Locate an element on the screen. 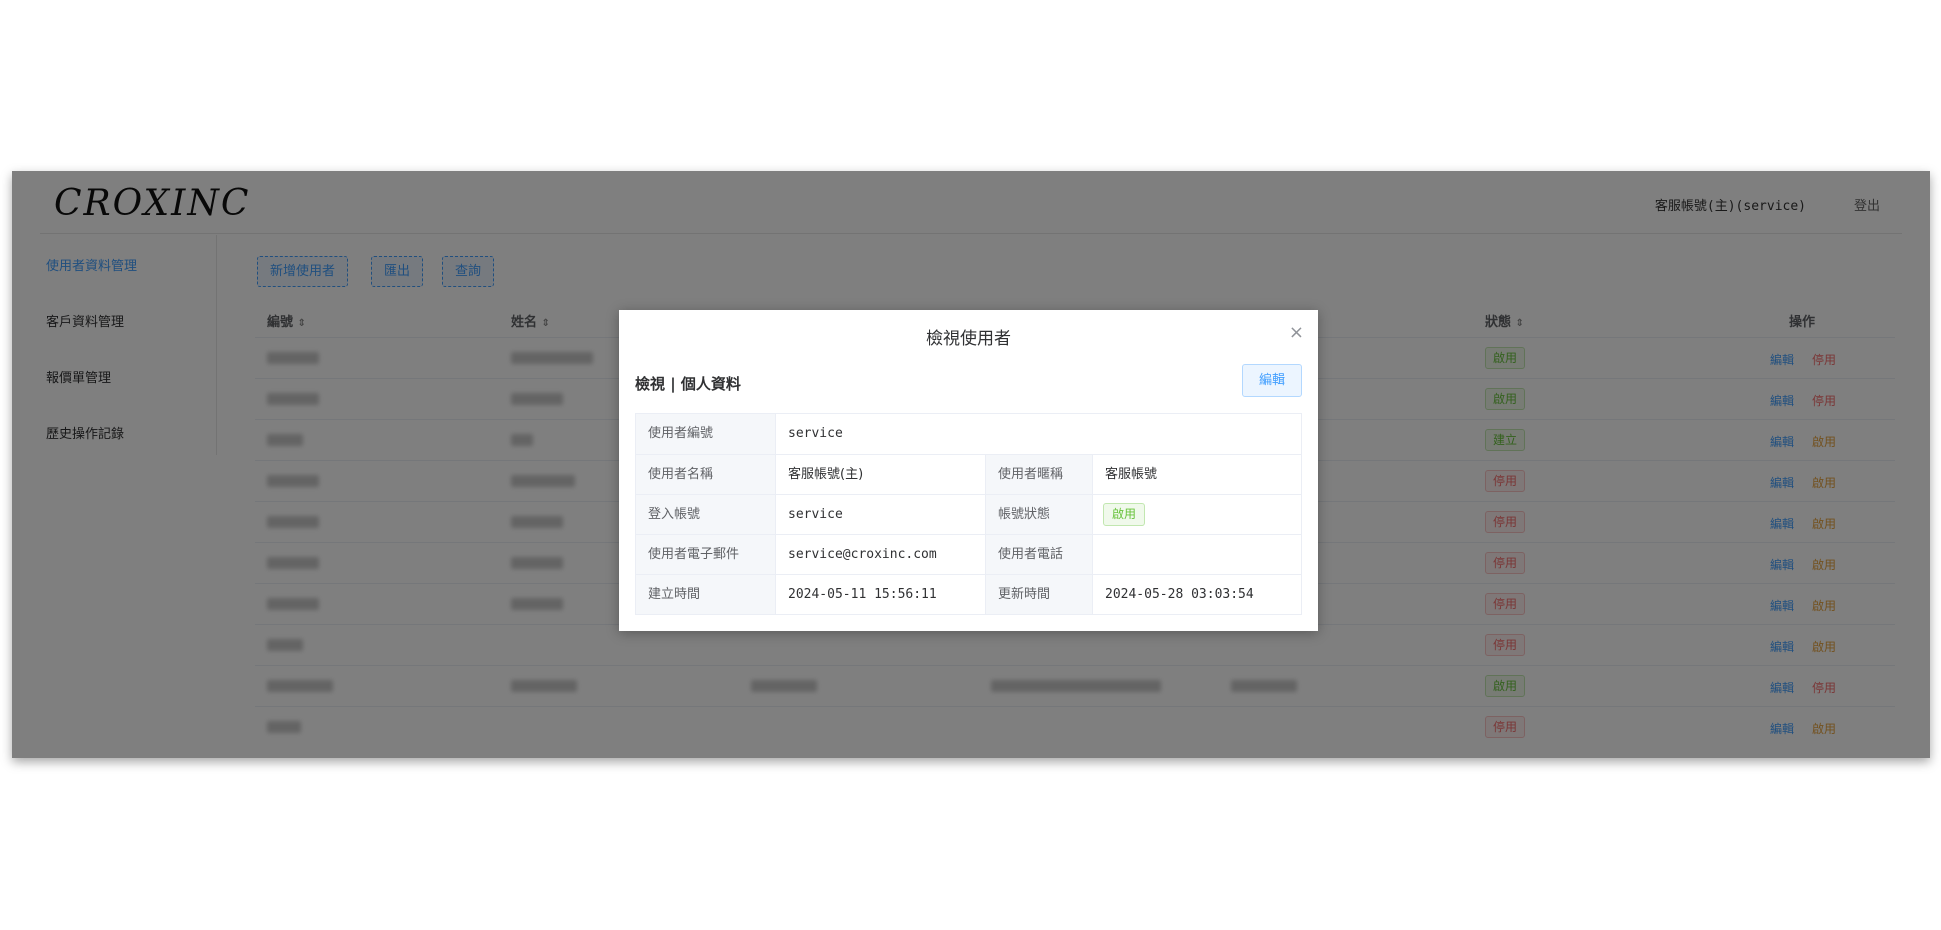  field-label: 建立時間 is located at coordinates (706, 594).